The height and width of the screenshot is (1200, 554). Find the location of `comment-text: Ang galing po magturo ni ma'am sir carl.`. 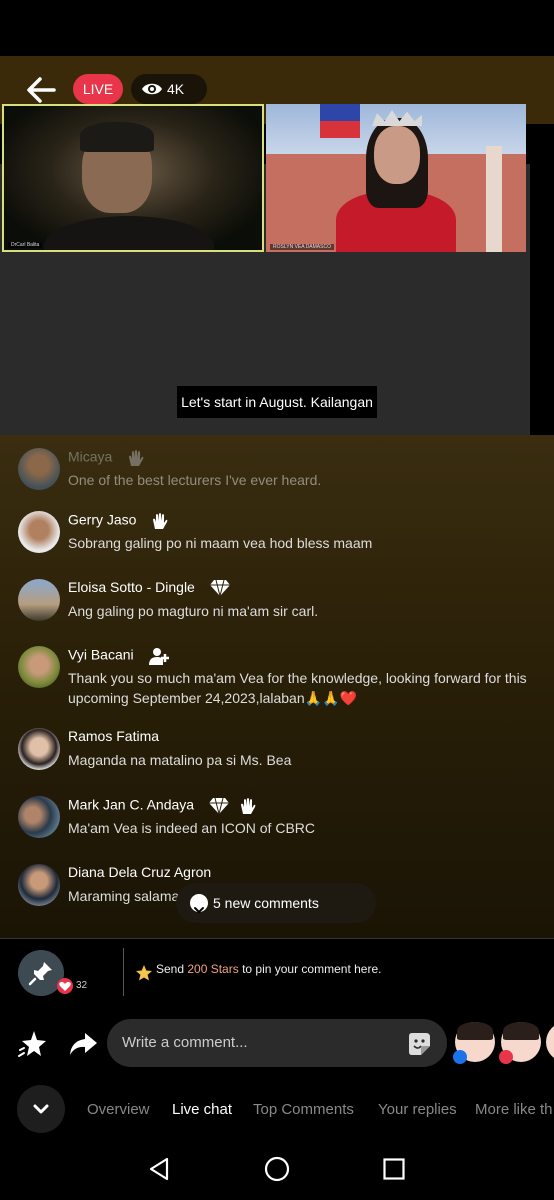

comment-text: Ang galing po magturo ni ma'am sir carl. is located at coordinates (193, 611).